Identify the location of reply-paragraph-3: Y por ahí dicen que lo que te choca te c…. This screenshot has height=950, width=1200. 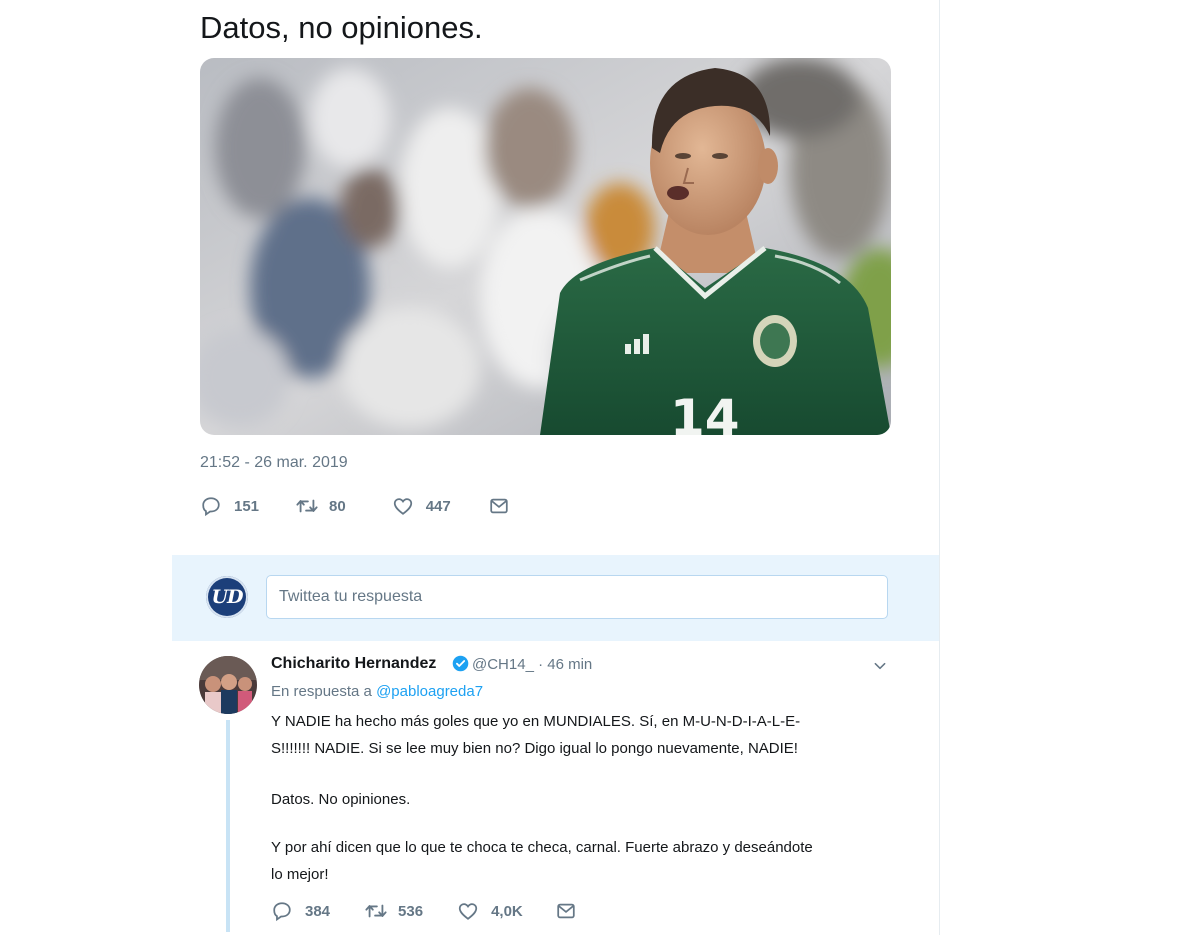
(581, 861).